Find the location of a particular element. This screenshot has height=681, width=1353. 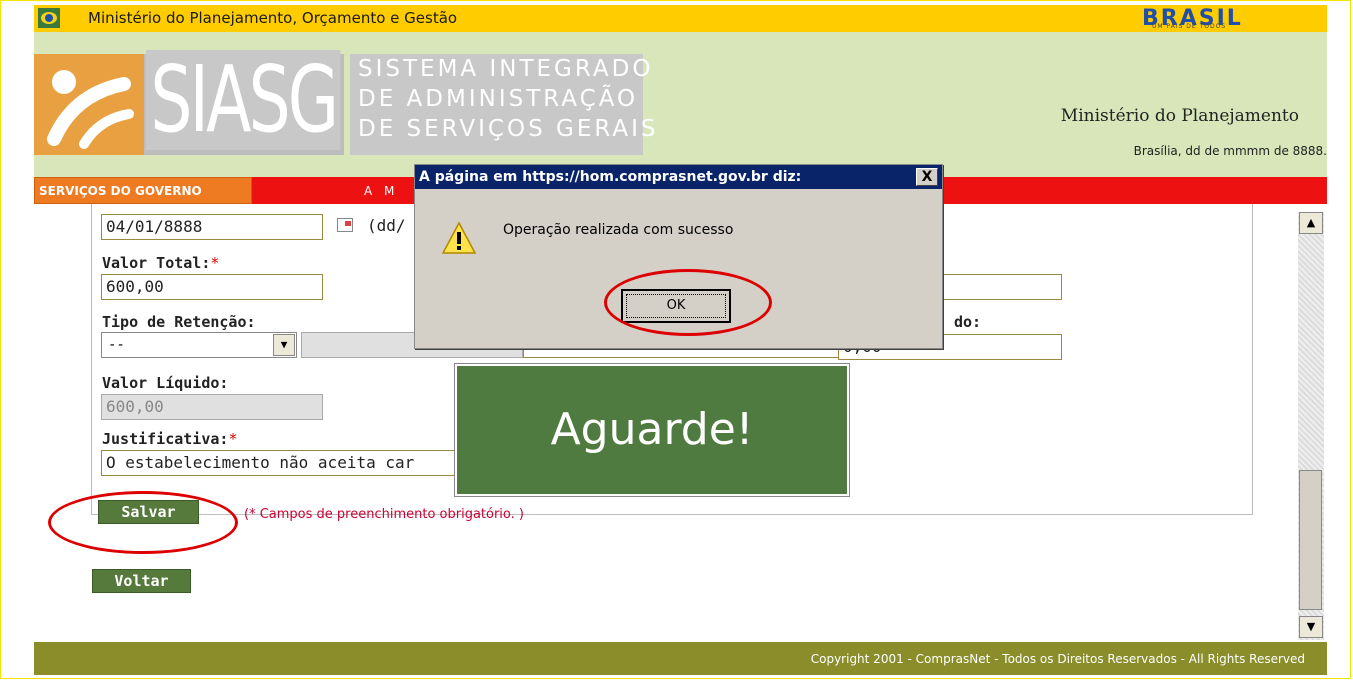

close-icon: X is located at coordinates (927, 177).